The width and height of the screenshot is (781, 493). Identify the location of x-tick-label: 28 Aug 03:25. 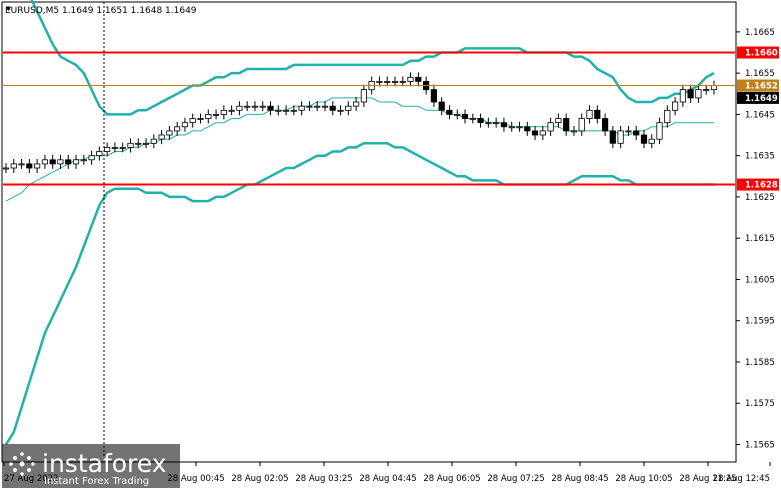
(323, 479).